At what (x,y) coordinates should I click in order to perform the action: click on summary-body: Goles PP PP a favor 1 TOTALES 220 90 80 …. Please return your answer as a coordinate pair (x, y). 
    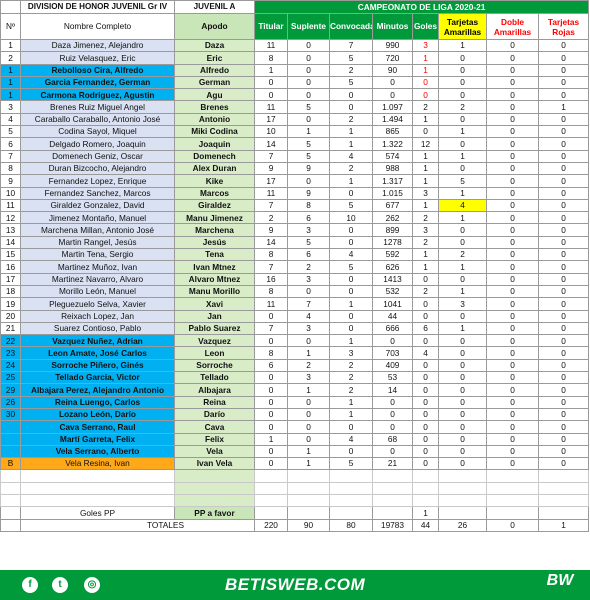
    Looking at the image, I should click on (295, 500).